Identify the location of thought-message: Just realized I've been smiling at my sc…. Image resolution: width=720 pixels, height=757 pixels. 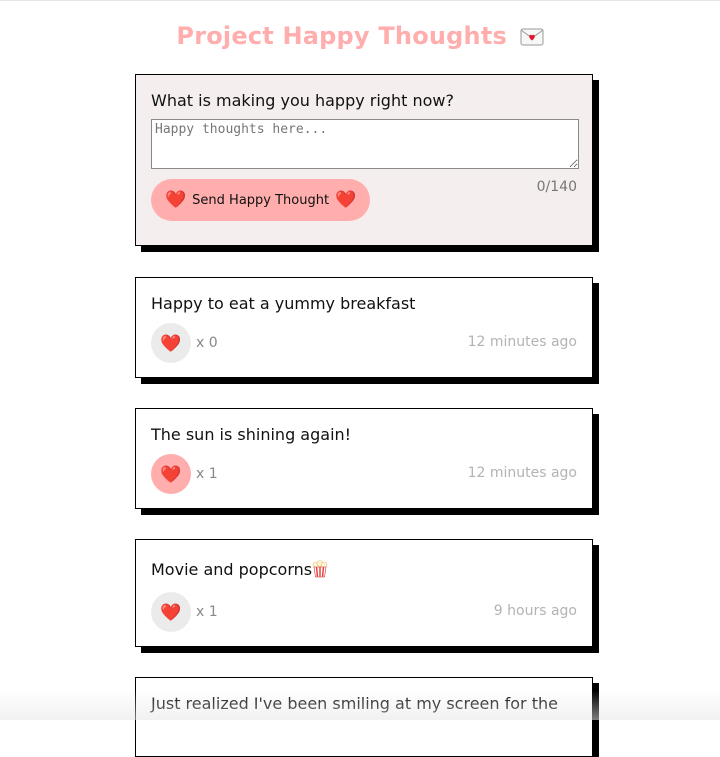
(354, 703).